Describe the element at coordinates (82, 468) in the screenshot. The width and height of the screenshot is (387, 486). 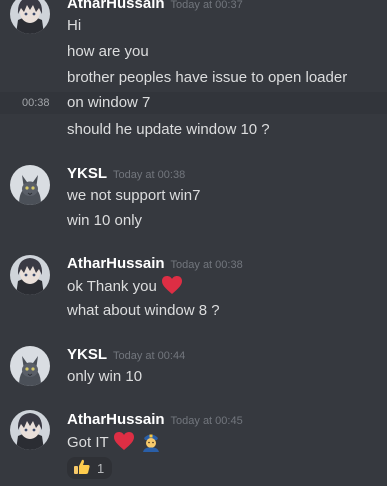
I see `thumbs-up-icon` at that location.